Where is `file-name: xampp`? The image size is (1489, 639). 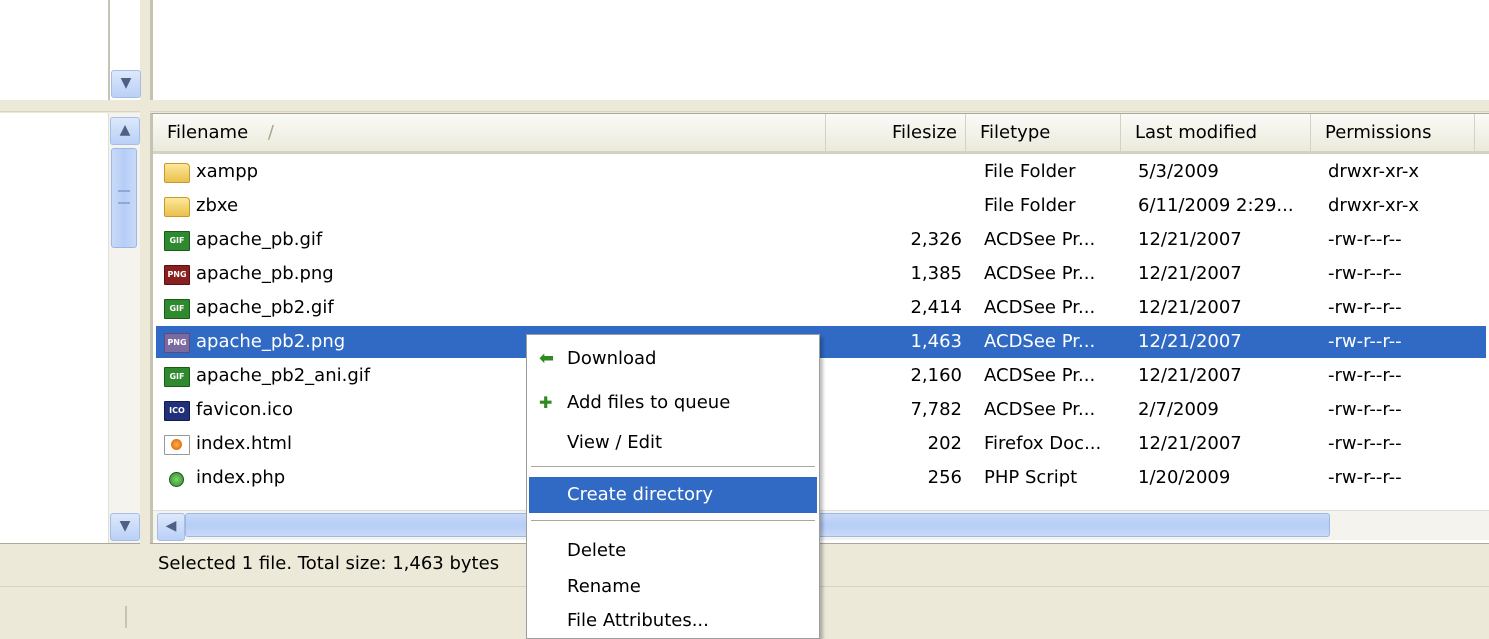
file-name: xampp is located at coordinates (227, 171).